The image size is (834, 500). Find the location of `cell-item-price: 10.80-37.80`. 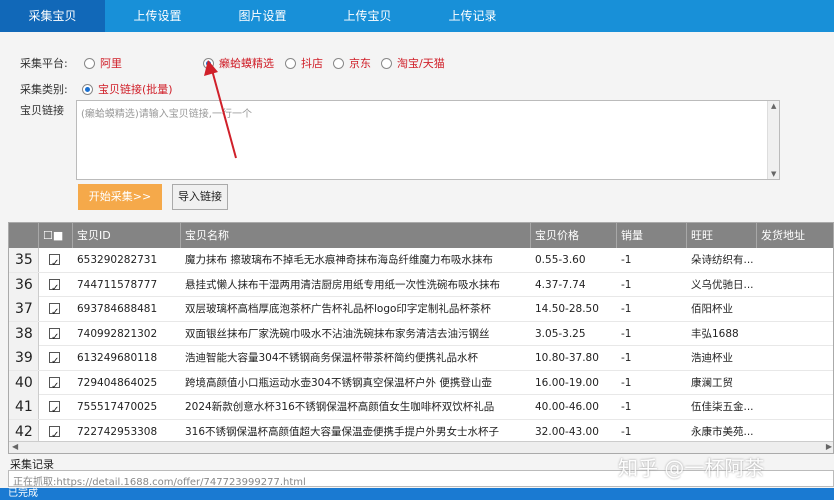

cell-item-price: 10.80-37.80 is located at coordinates (567, 358).